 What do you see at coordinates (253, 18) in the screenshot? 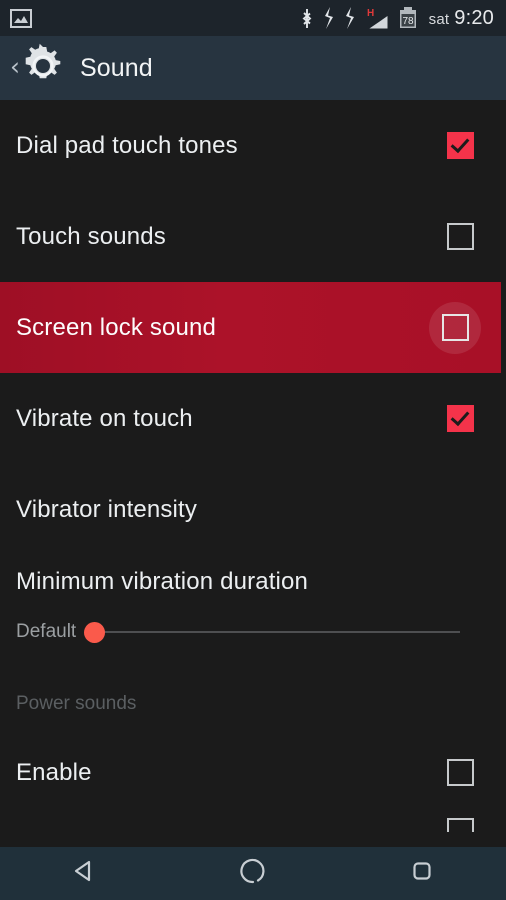
I see `status-bar: H 78 sat 9:20` at bounding box center [253, 18].